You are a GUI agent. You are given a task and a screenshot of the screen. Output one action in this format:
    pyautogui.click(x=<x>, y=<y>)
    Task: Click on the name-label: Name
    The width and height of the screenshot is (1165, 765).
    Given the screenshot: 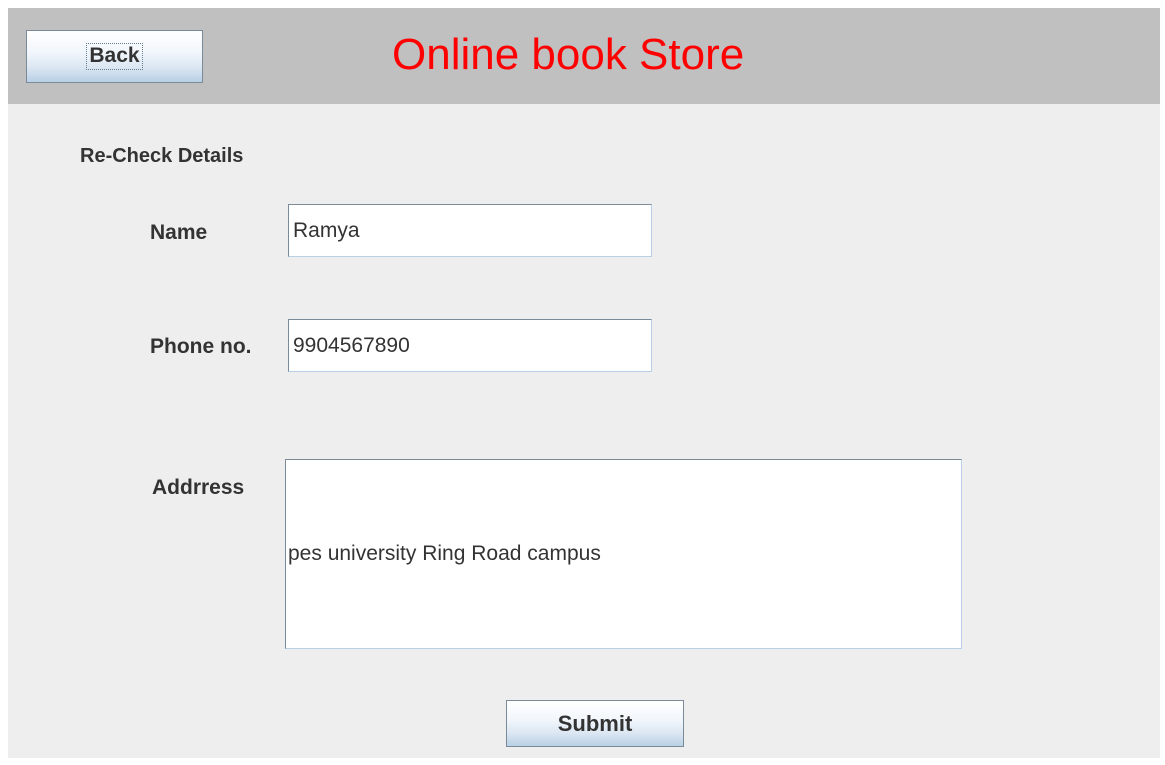 What is the action you would take?
    pyautogui.click(x=179, y=232)
    